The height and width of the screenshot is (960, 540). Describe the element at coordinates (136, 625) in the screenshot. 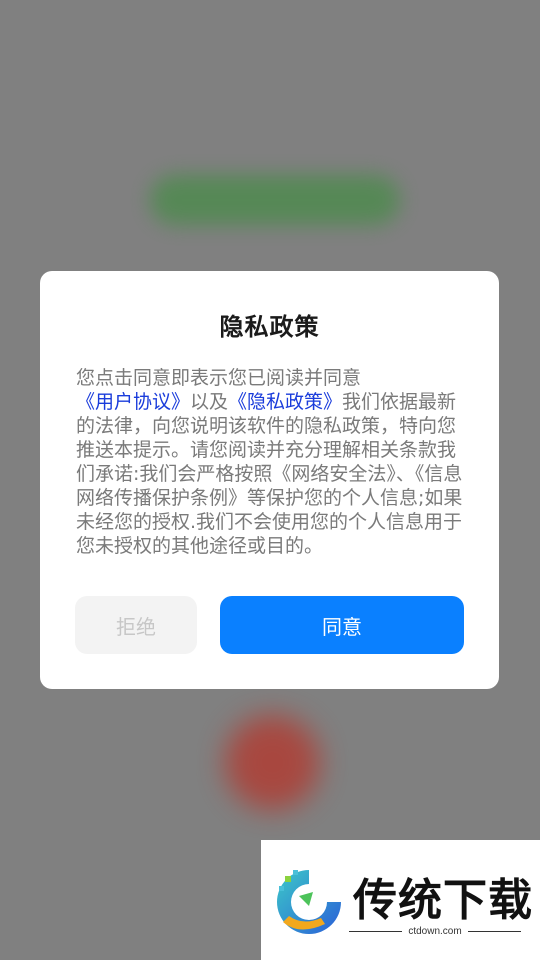

I see `reject-button: 拒绝` at that location.